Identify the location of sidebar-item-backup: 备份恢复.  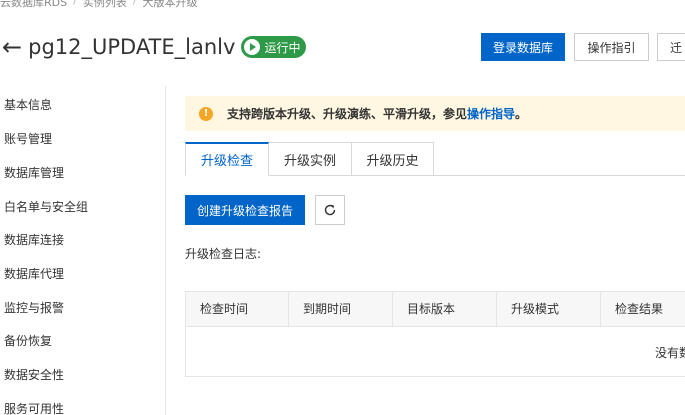
(28, 340).